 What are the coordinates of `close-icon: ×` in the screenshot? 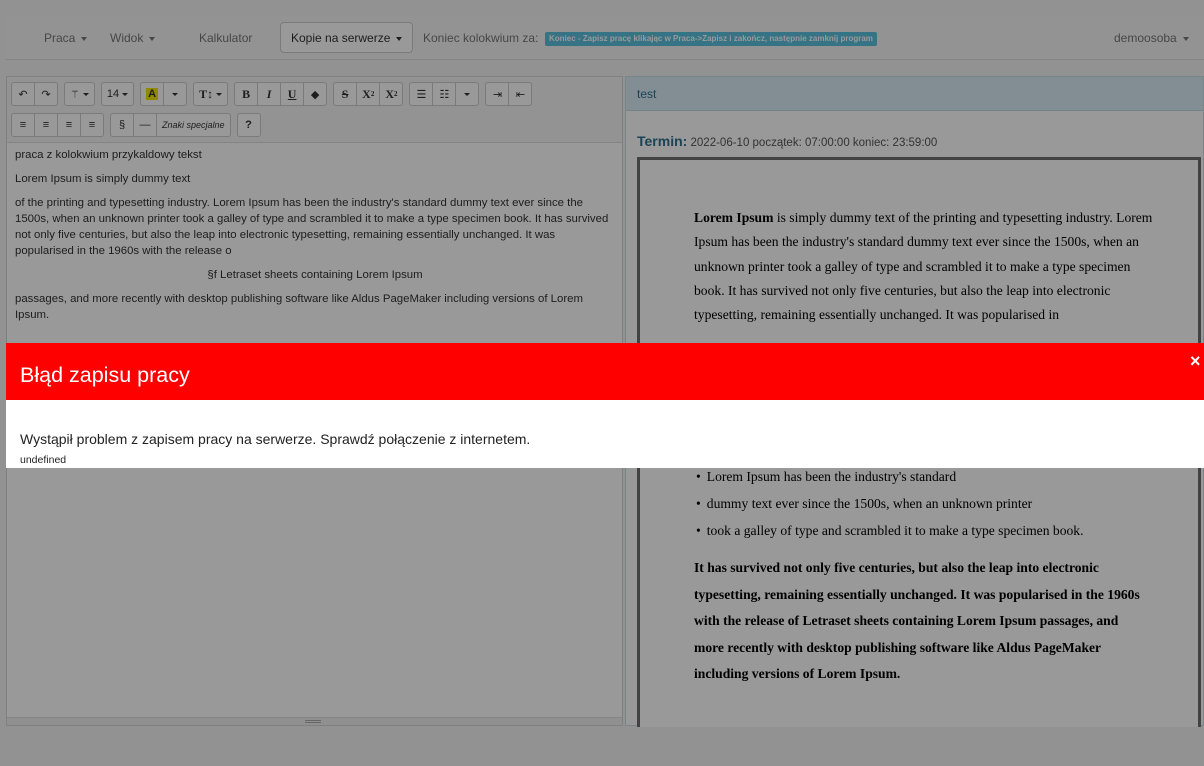 It's located at (1195, 361).